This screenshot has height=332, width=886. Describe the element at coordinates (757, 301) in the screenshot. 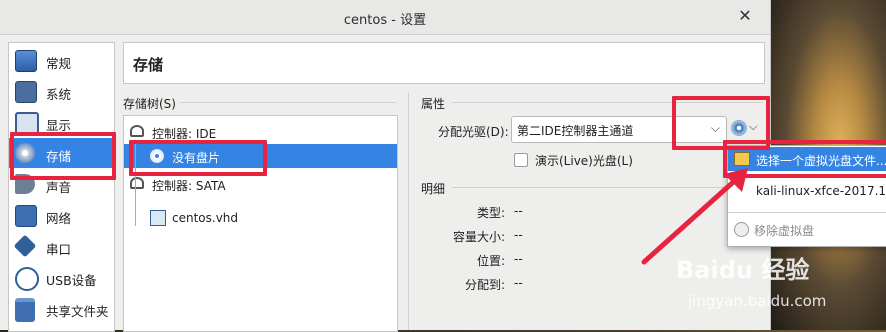

I see `watermark-url: jingyan.baidu.com` at that location.